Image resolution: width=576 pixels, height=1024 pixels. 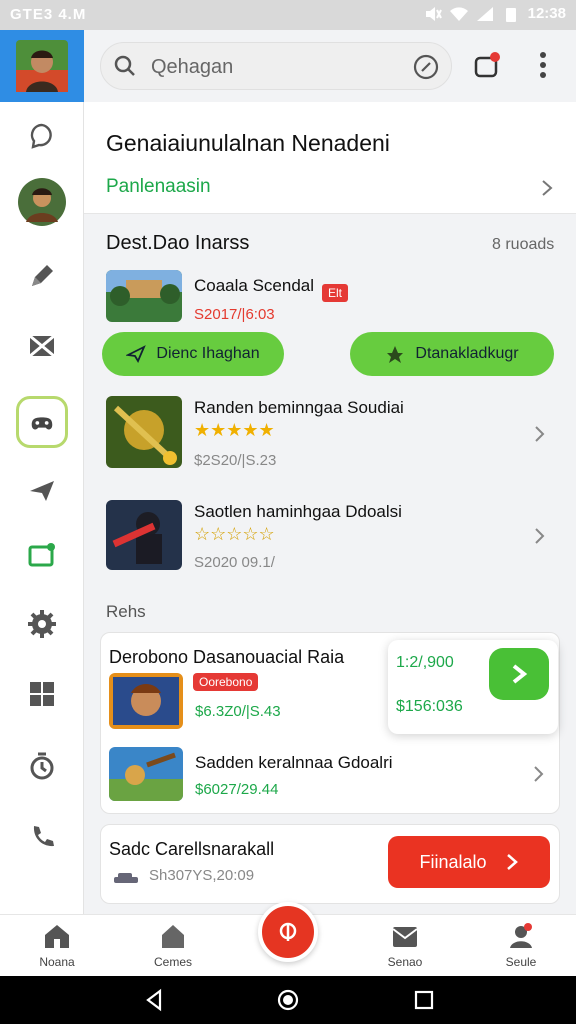 What do you see at coordinates (487, 65) in the screenshot?
I see `notification-bell-icon` at bounding box center [487, 65].